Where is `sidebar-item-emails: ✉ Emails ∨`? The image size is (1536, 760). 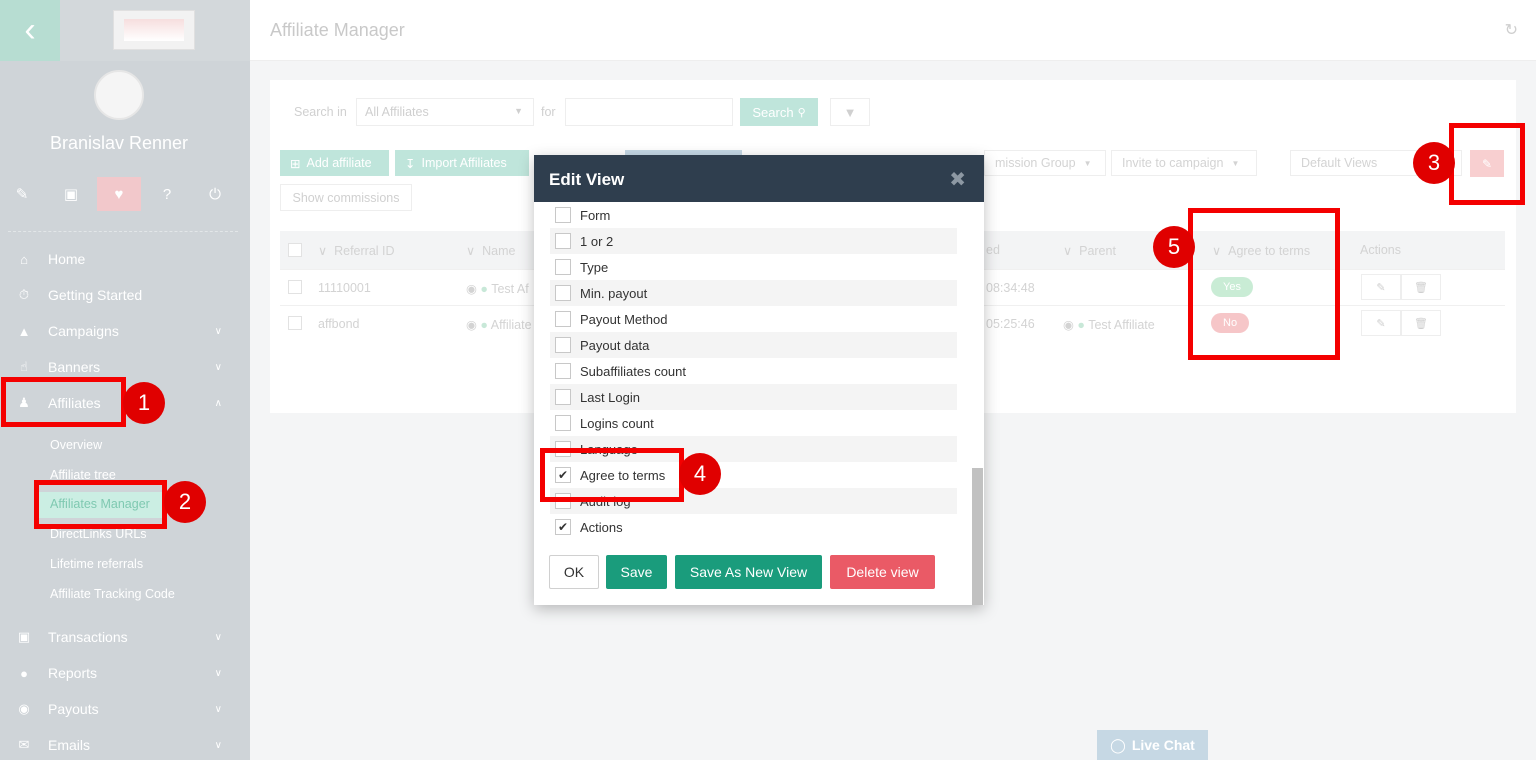
sidebar-item-emails: ✉ Emails ∨ is located at coordinates (125, 743).